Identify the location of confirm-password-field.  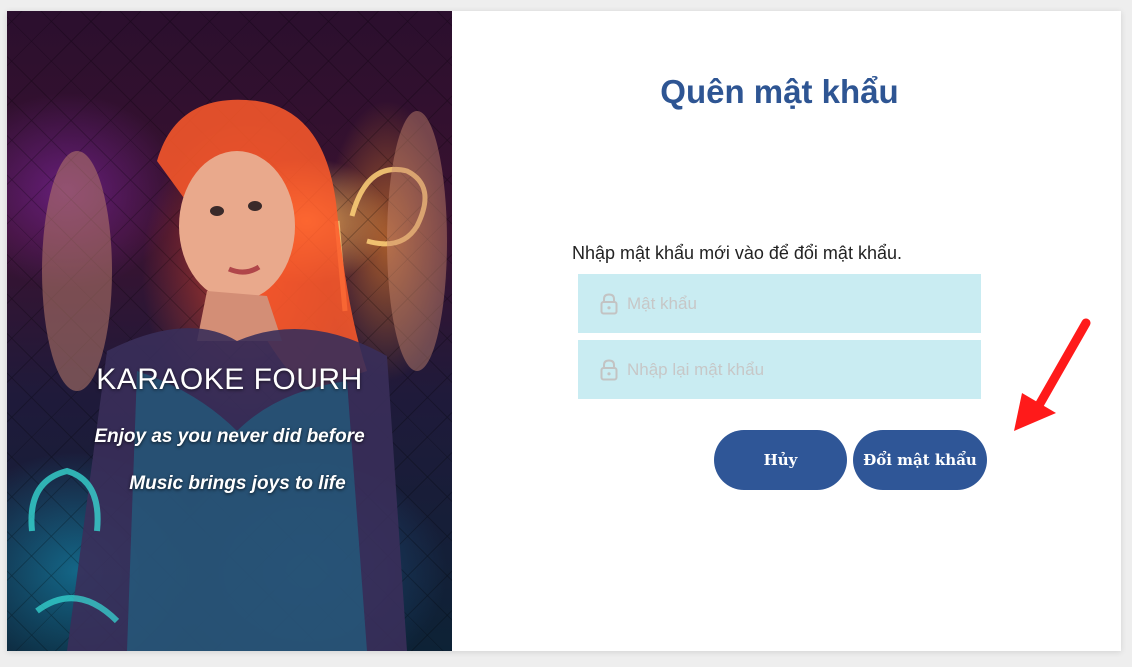
(779, 369).